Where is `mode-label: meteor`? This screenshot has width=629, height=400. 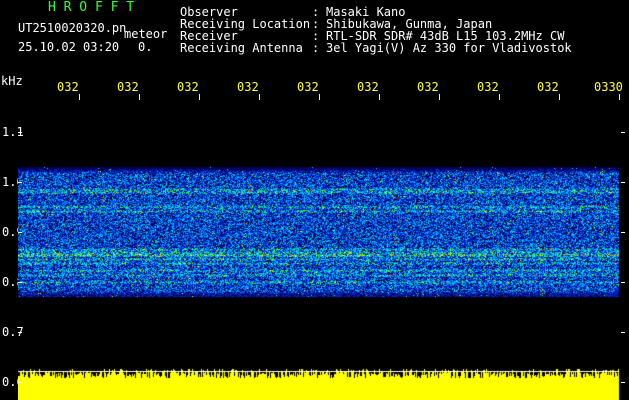
mode-label: meteor is located at coordinates (146, 34).